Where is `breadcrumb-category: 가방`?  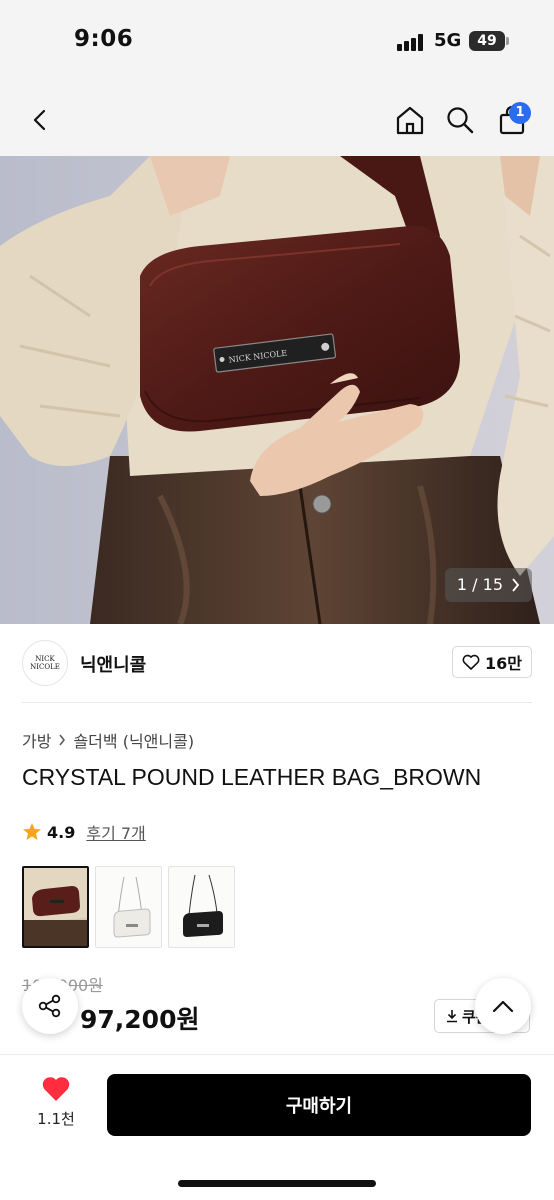
breadcrumb-category: 가방 is located at coordinates (36, 740).